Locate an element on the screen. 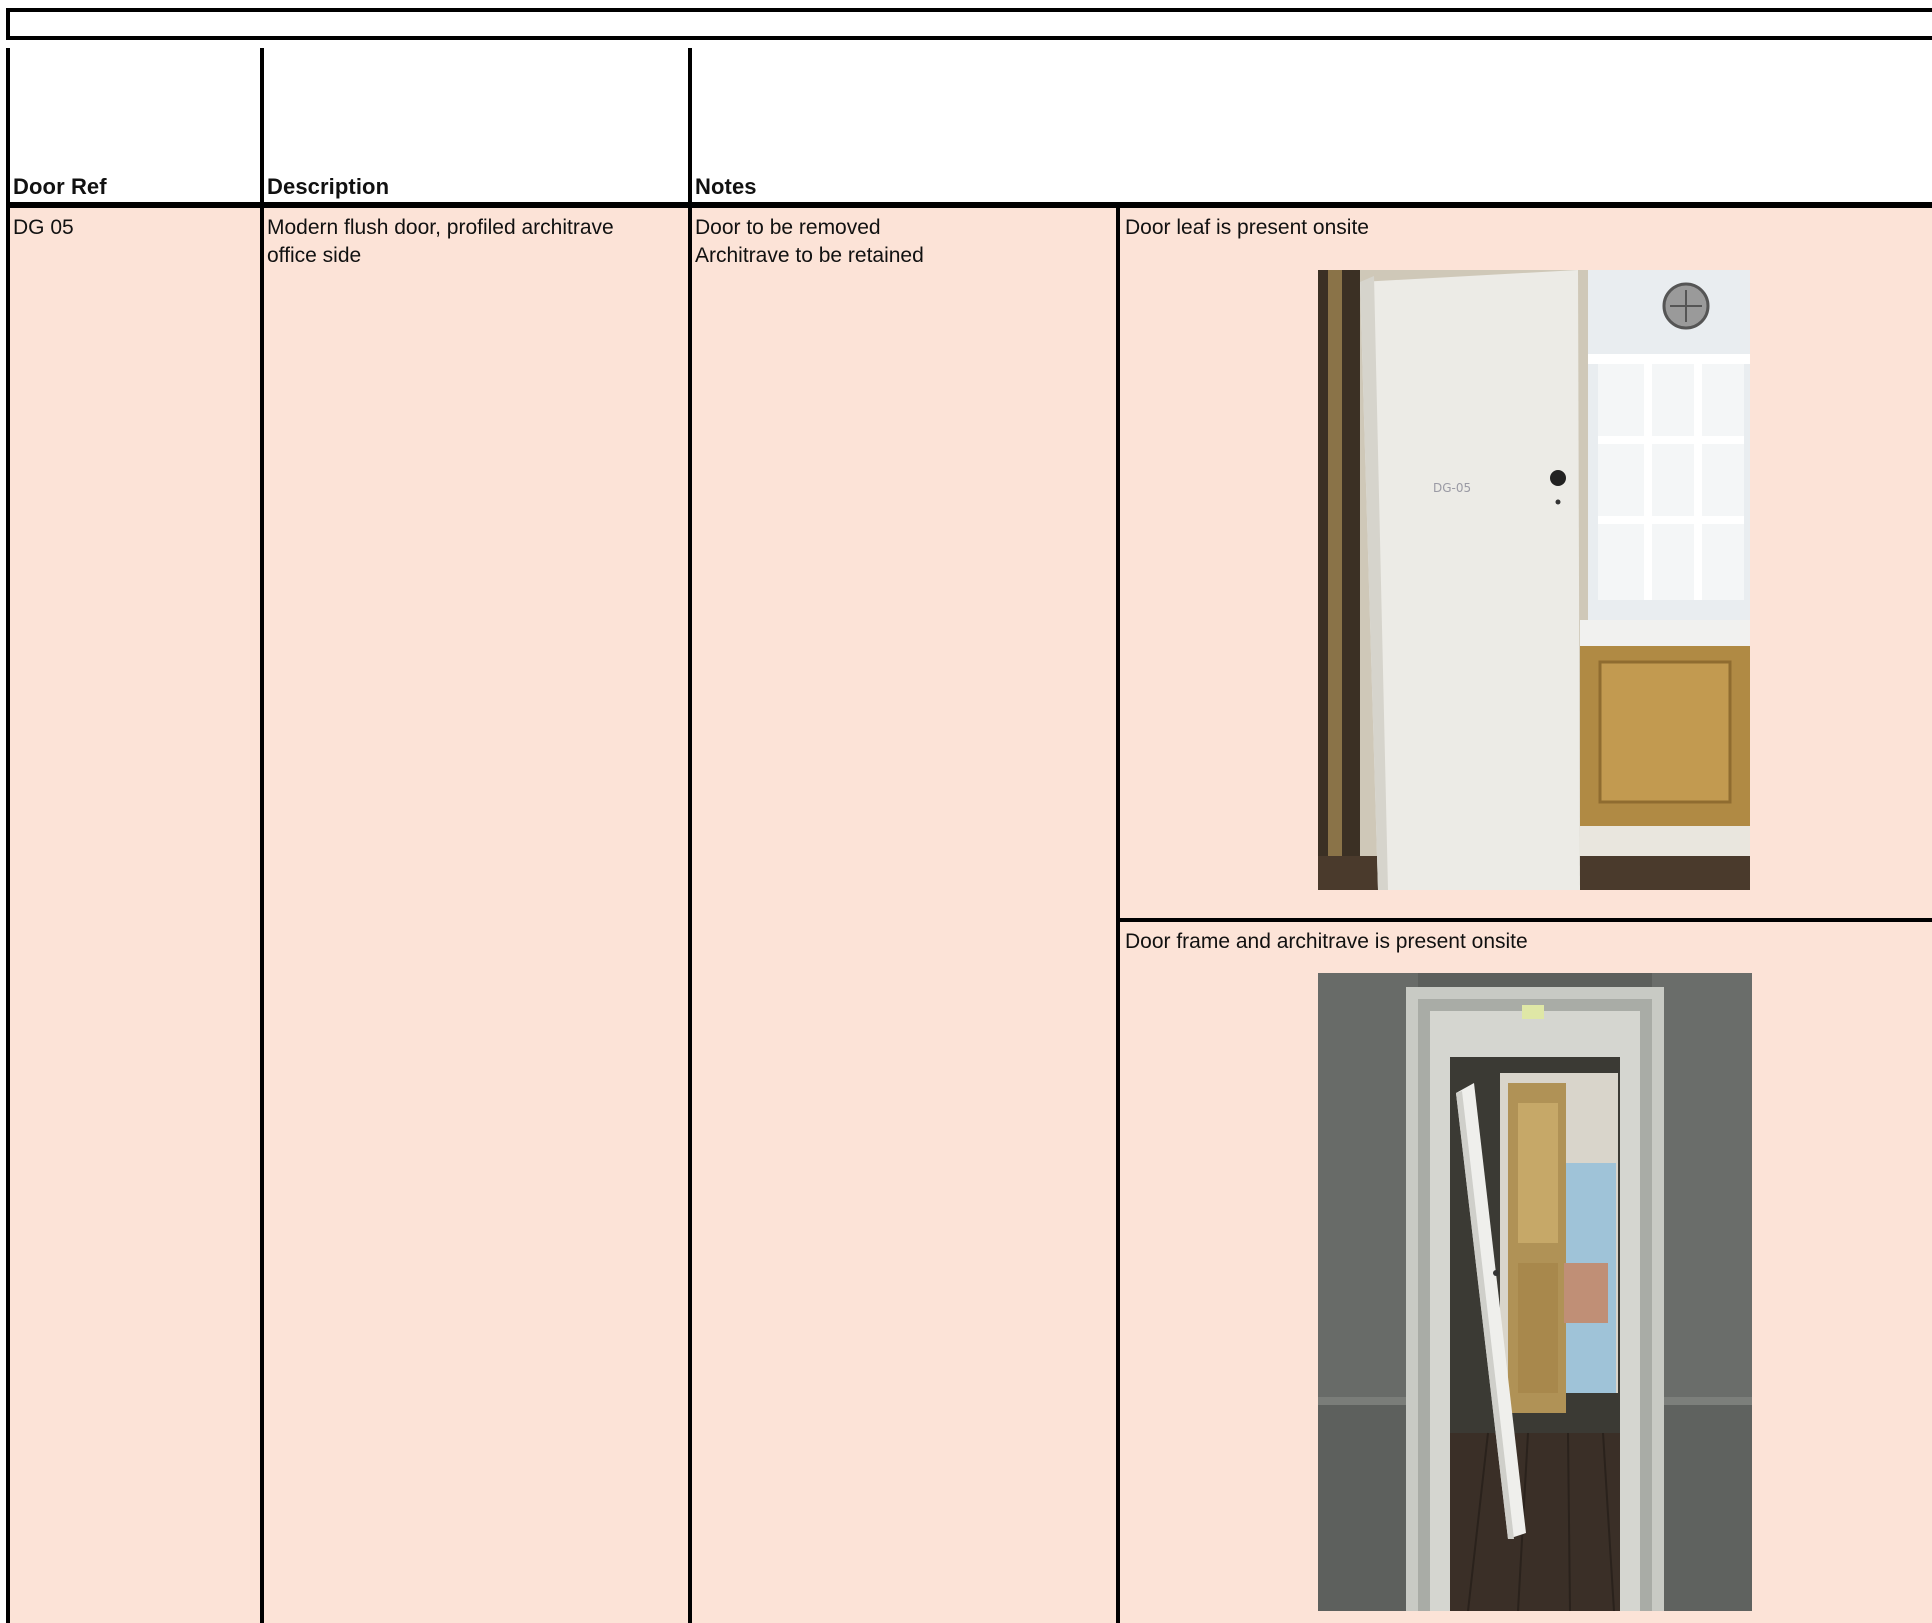 This screenshot has width=1932, height=1623. door-frame-photo is located at coordinates (1535, 1292).